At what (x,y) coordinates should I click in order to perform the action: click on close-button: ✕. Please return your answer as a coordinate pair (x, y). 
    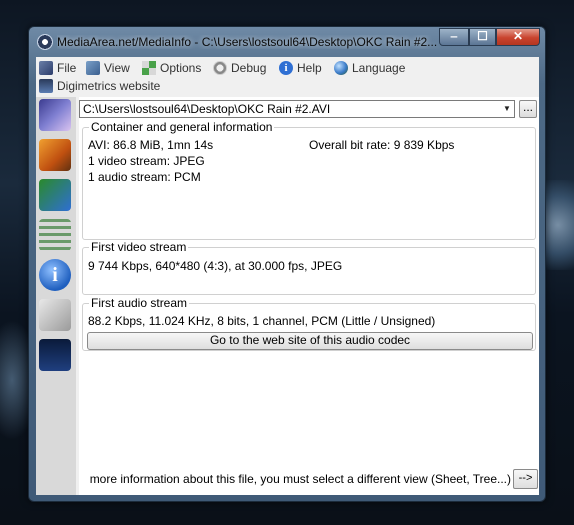
    Looking at the image, I should click on (518, 37).